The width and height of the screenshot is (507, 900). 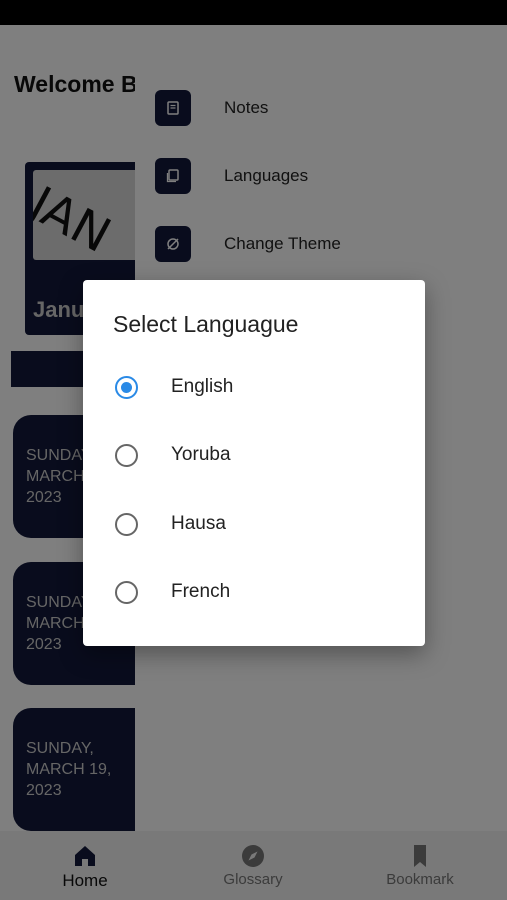 What do you see at coordinates (201, 591) in the screenshot?
I see `language-option-label: French` at bounding box center [201, 591].